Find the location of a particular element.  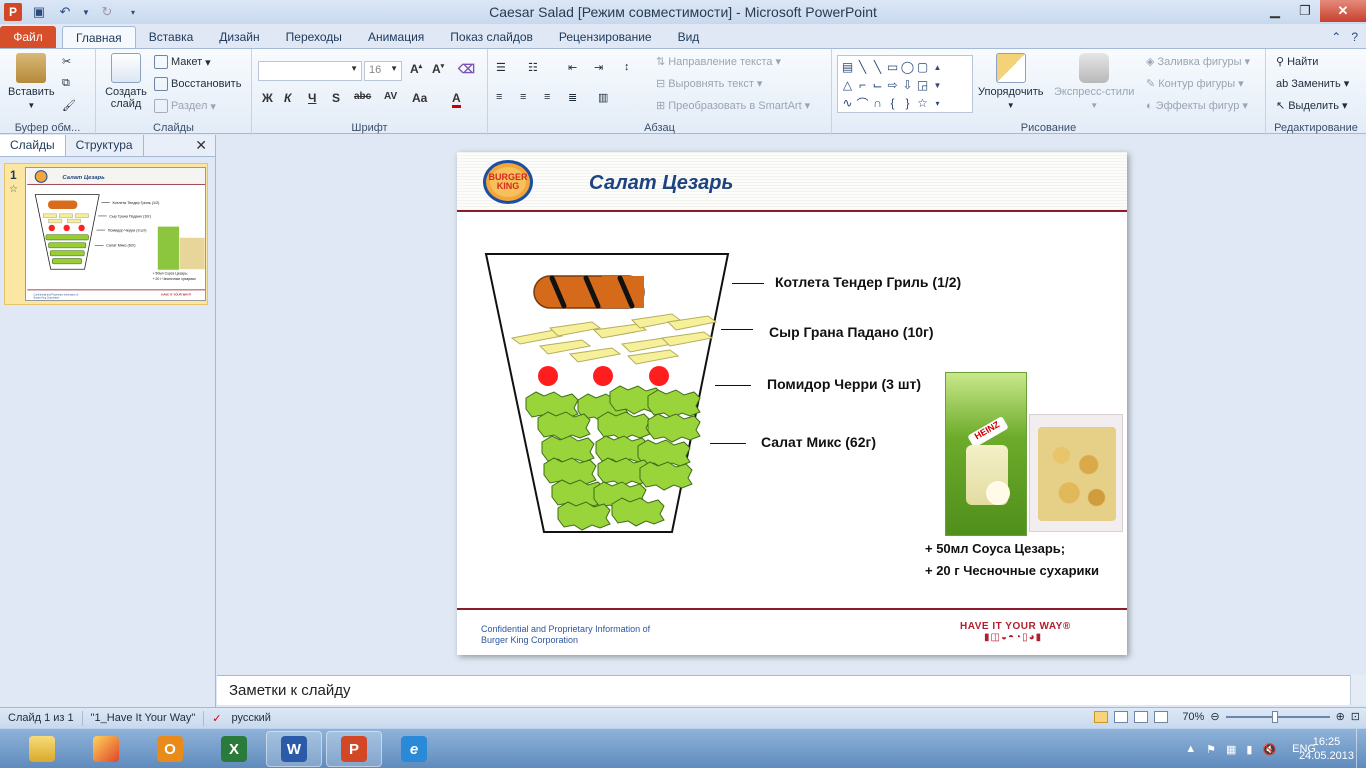

shape-fill-button: ◈ Заливка фигуры ▾ is located at coordinates (1198, 62).